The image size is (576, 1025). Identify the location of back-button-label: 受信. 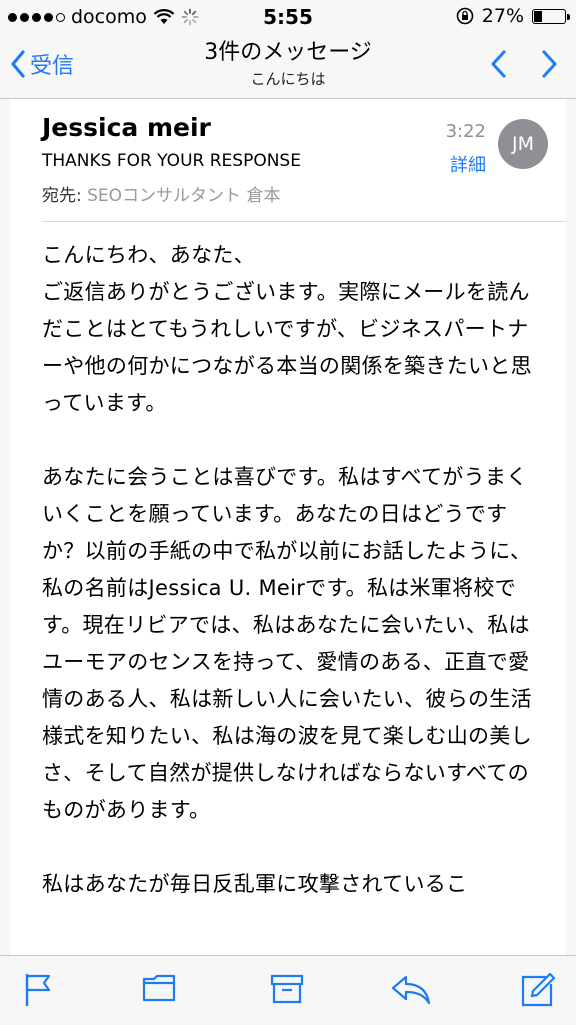
(52, 66).